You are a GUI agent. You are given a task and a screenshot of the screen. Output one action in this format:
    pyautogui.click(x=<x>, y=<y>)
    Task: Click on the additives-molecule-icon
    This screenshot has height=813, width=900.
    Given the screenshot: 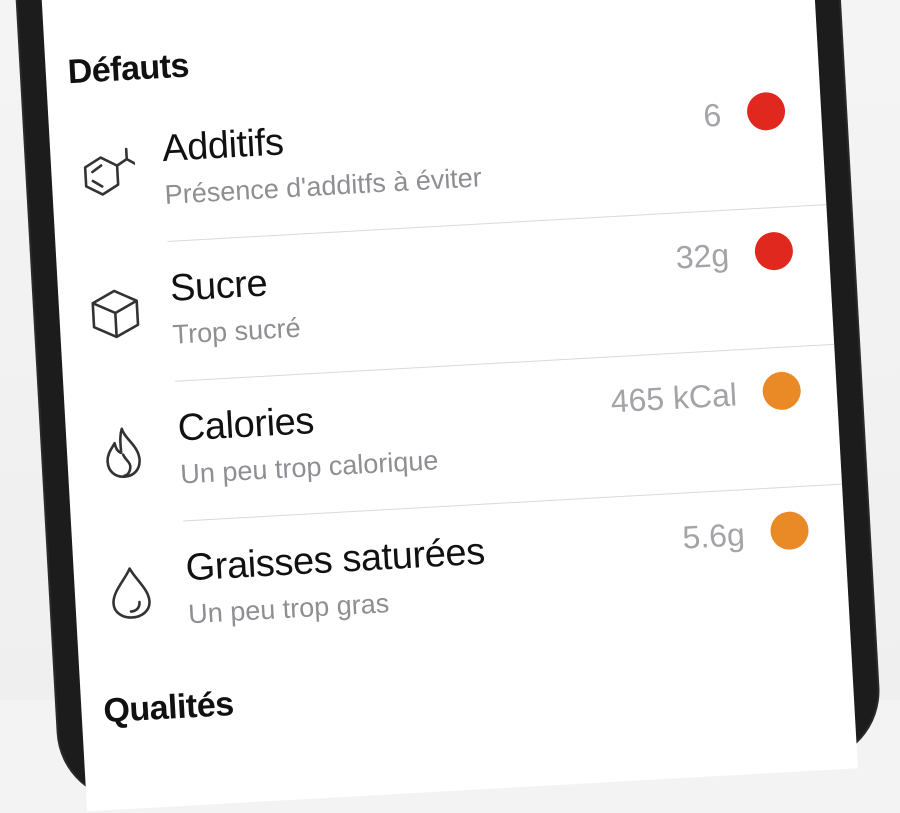 What is the action you would take?
    pyautogui.click(x=107, y=173)
    